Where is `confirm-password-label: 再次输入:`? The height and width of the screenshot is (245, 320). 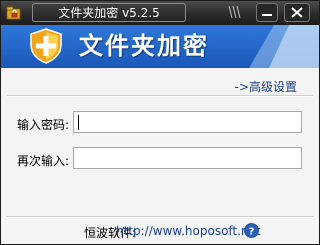
confirm-password-label: 再次输入: is located at coordinates (43, 161).